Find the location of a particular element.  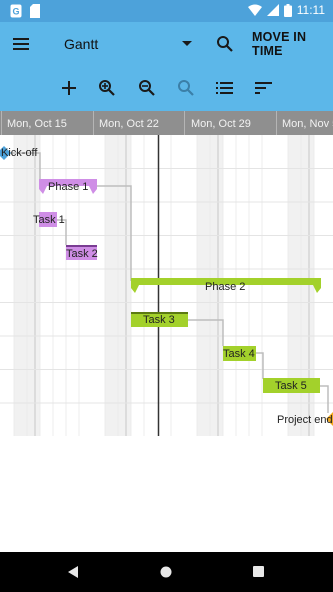

svg-text: G is located at coordinates (15, 12).